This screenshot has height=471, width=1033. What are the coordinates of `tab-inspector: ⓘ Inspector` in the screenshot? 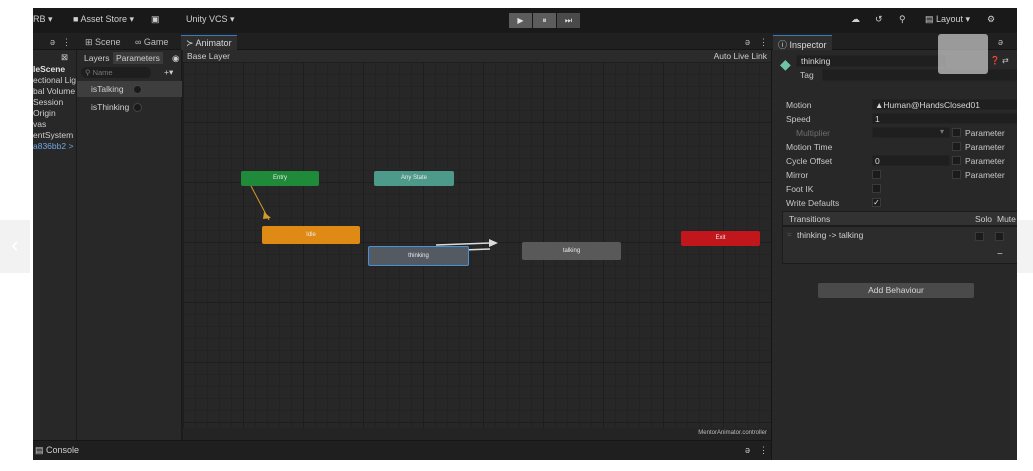 It's located at (802, 42).